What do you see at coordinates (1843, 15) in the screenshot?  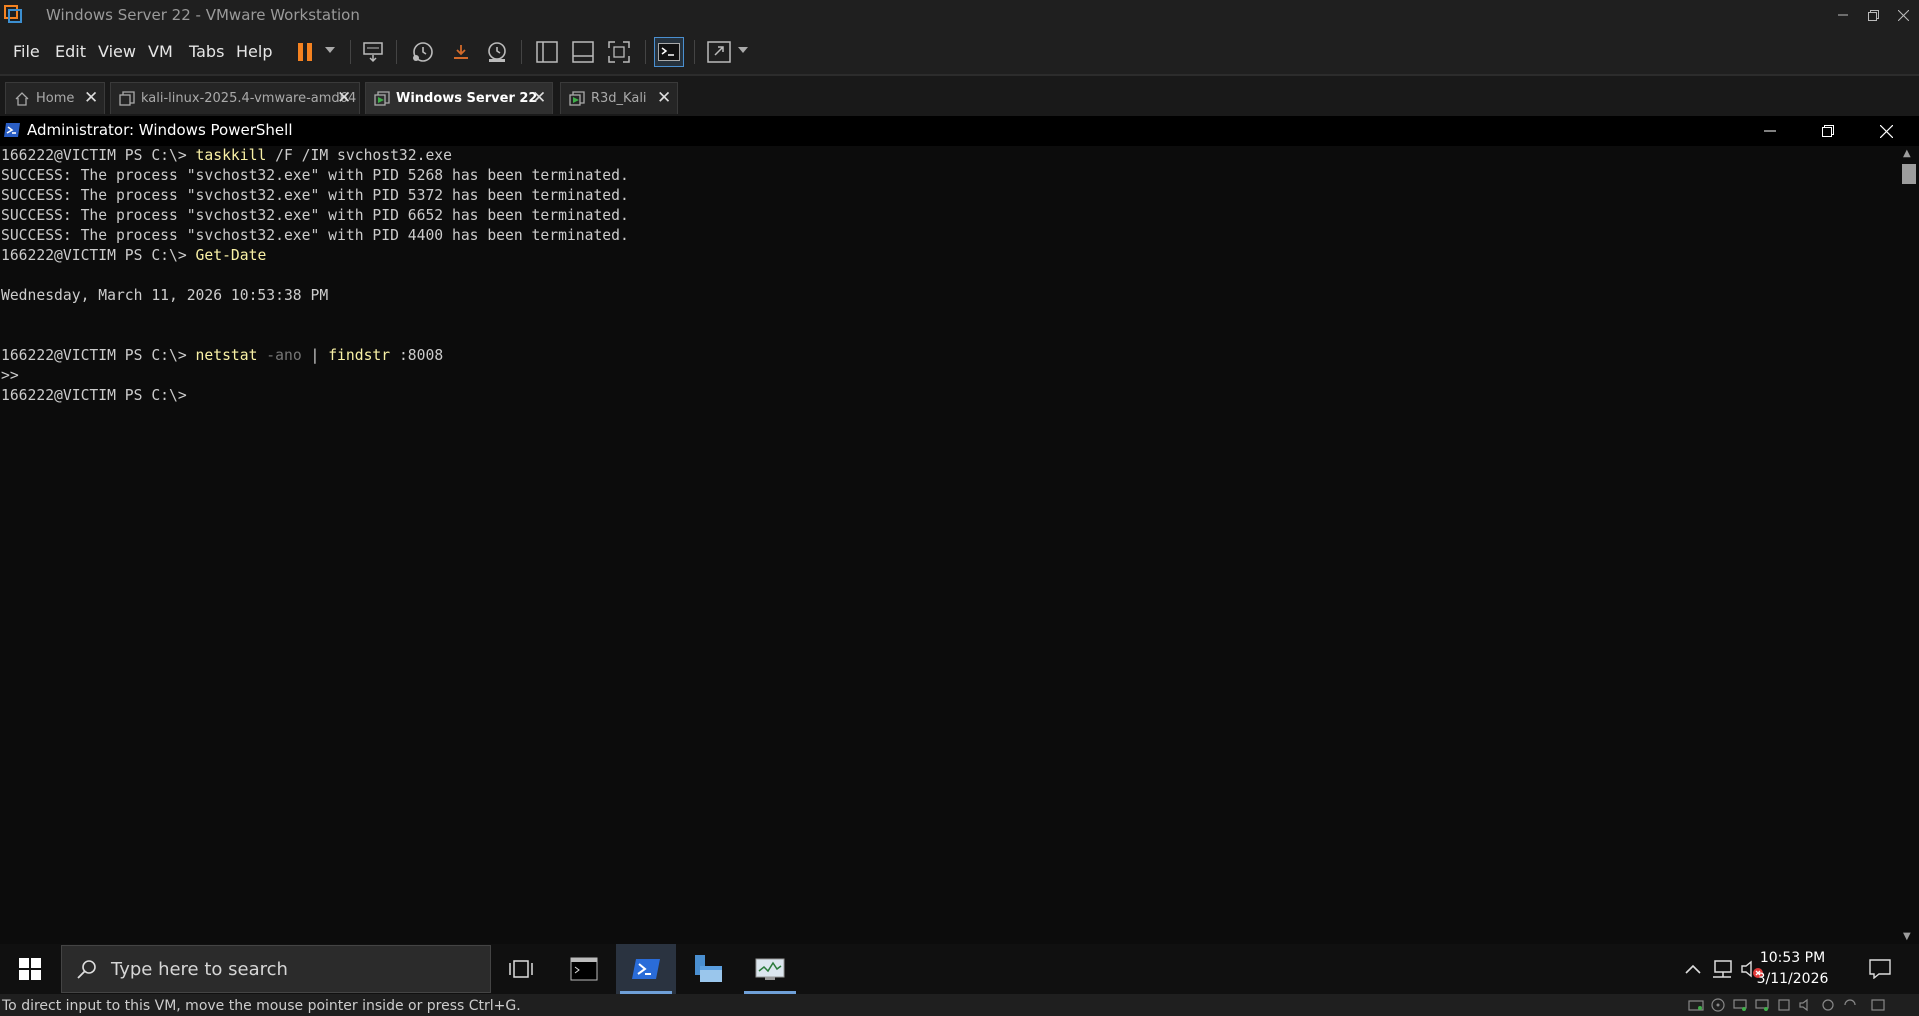 I see `minimize-button` at bounding box center [1843, 15].